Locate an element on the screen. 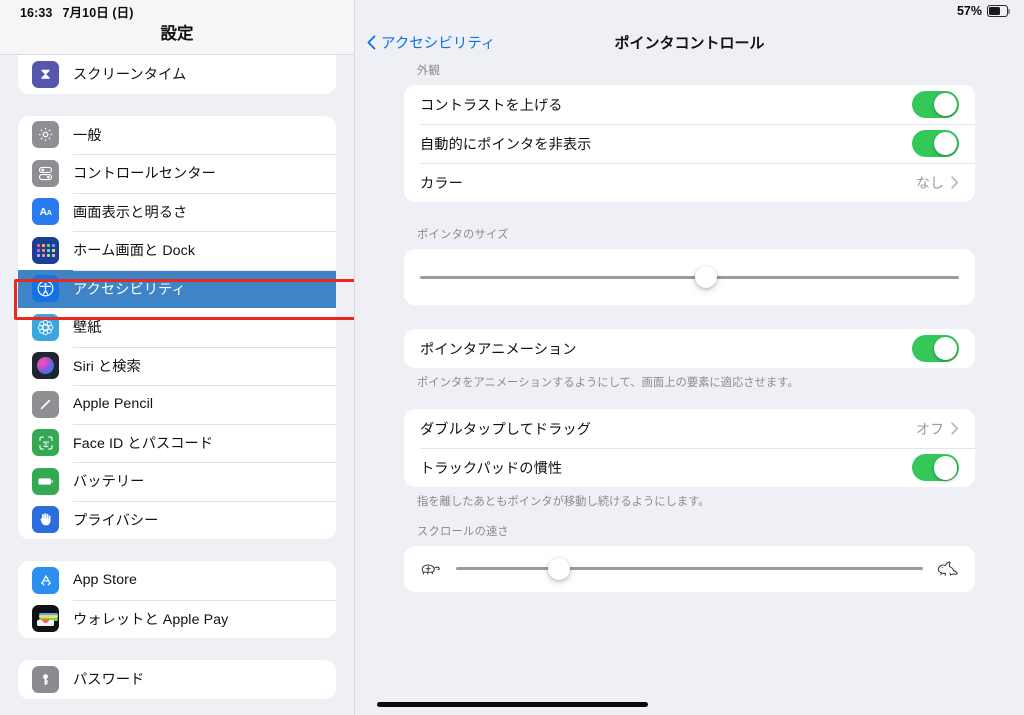 The height and width of the screenshot is (715, 1024). trackpad-card: ダブルタップしてドラッグ オフ トラックパッドの慣性 is located at coordinates (689, 448).